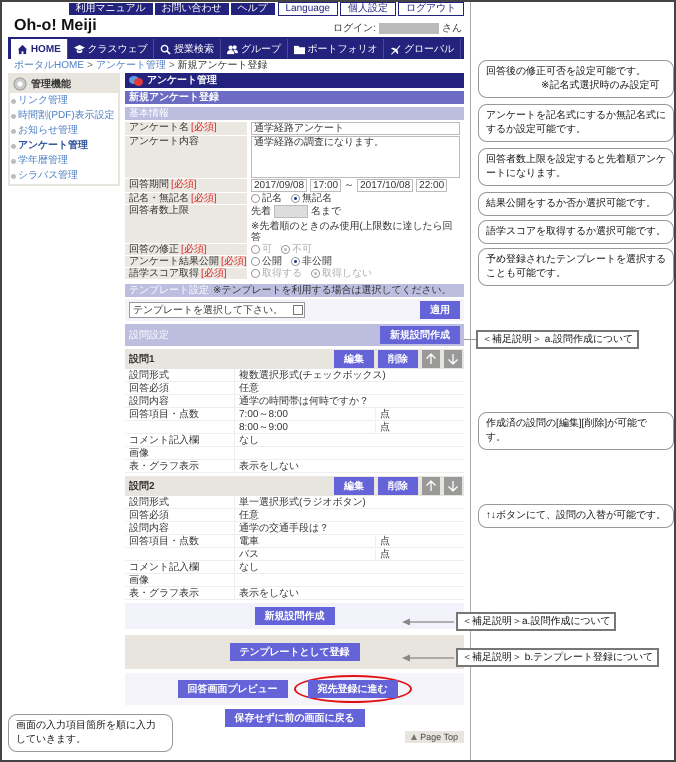 Image resolution: width=676 pixels, height=762 pixels. What do you see at coordinates (332, 290) in the screenshot?
I see `template-note: ※テンプレートを利用する場合は選択してください。` at bounding box center [332, 290].